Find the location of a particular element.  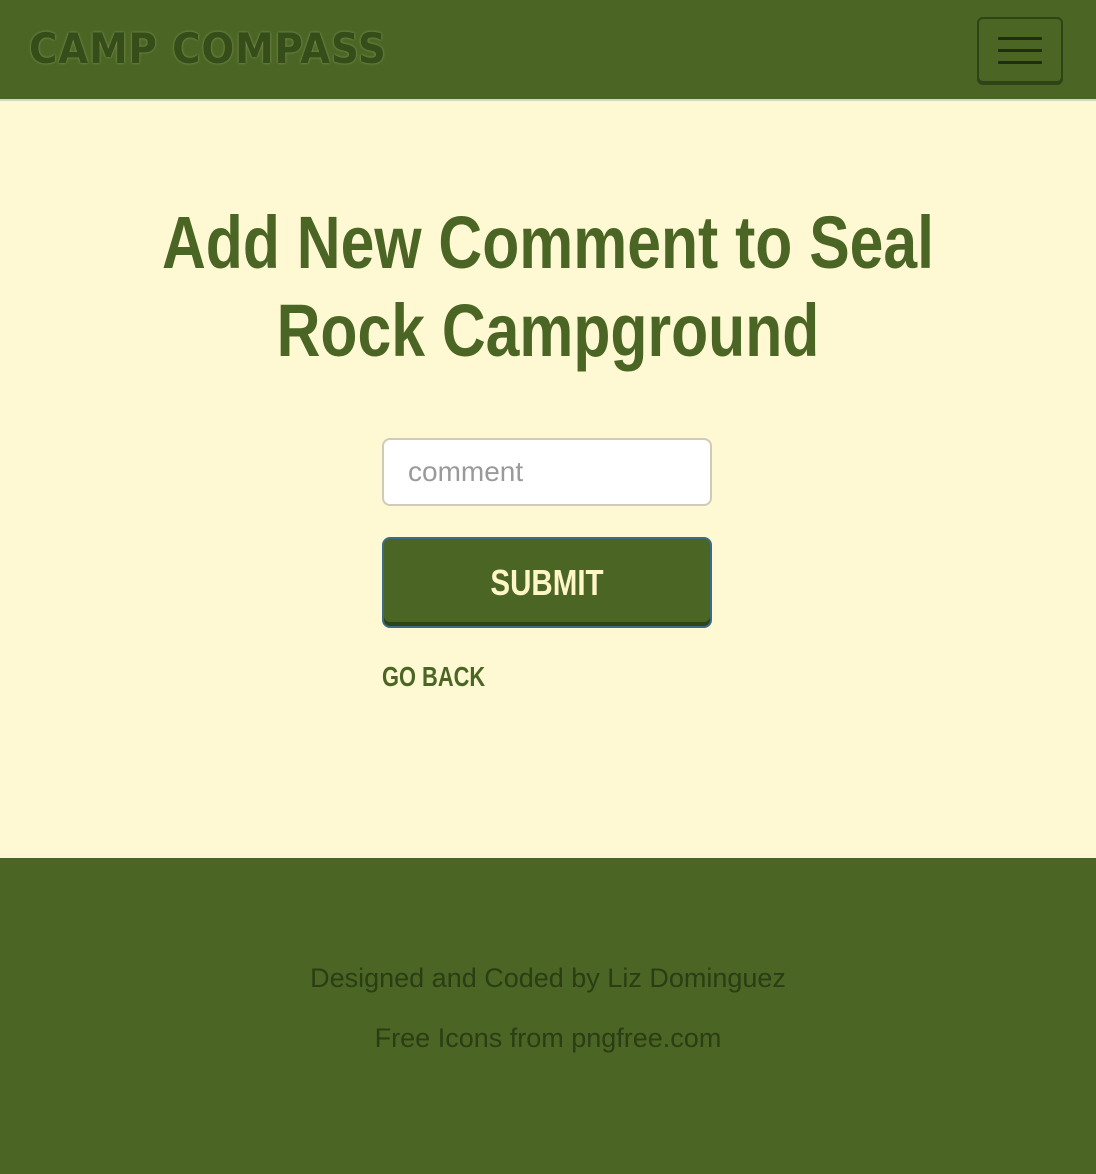

submit-button: SUBMIT is located at coordinates (547, 582).